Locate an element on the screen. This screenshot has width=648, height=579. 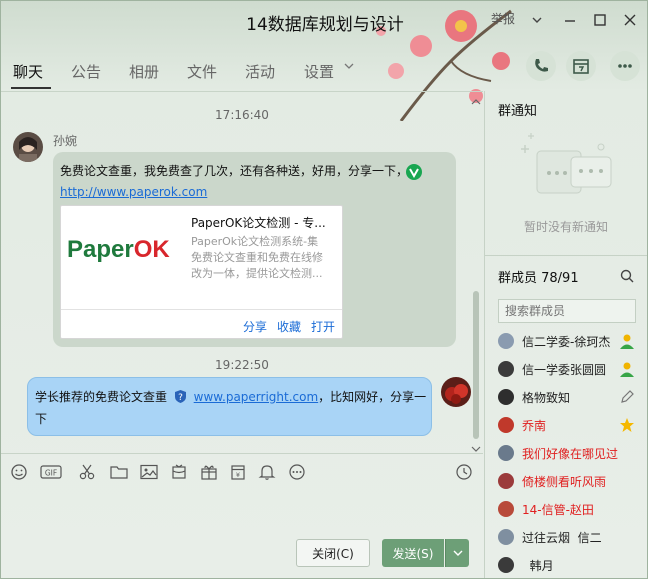
more-circle-icon is located at coordinates (297, 472).